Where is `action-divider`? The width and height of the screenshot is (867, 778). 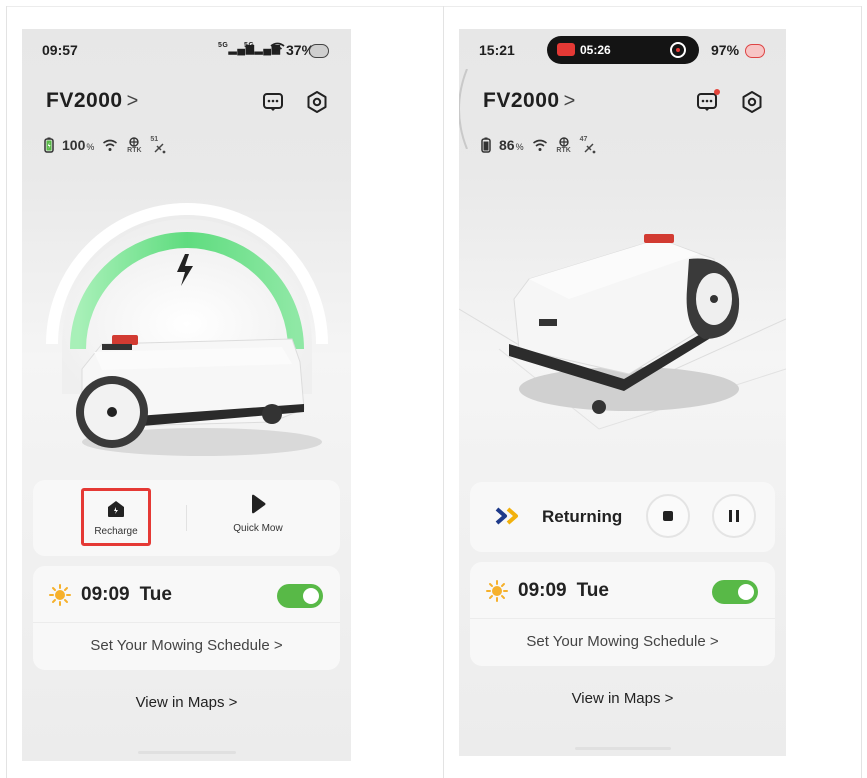 action-divider is located at coordinates (186, 518).